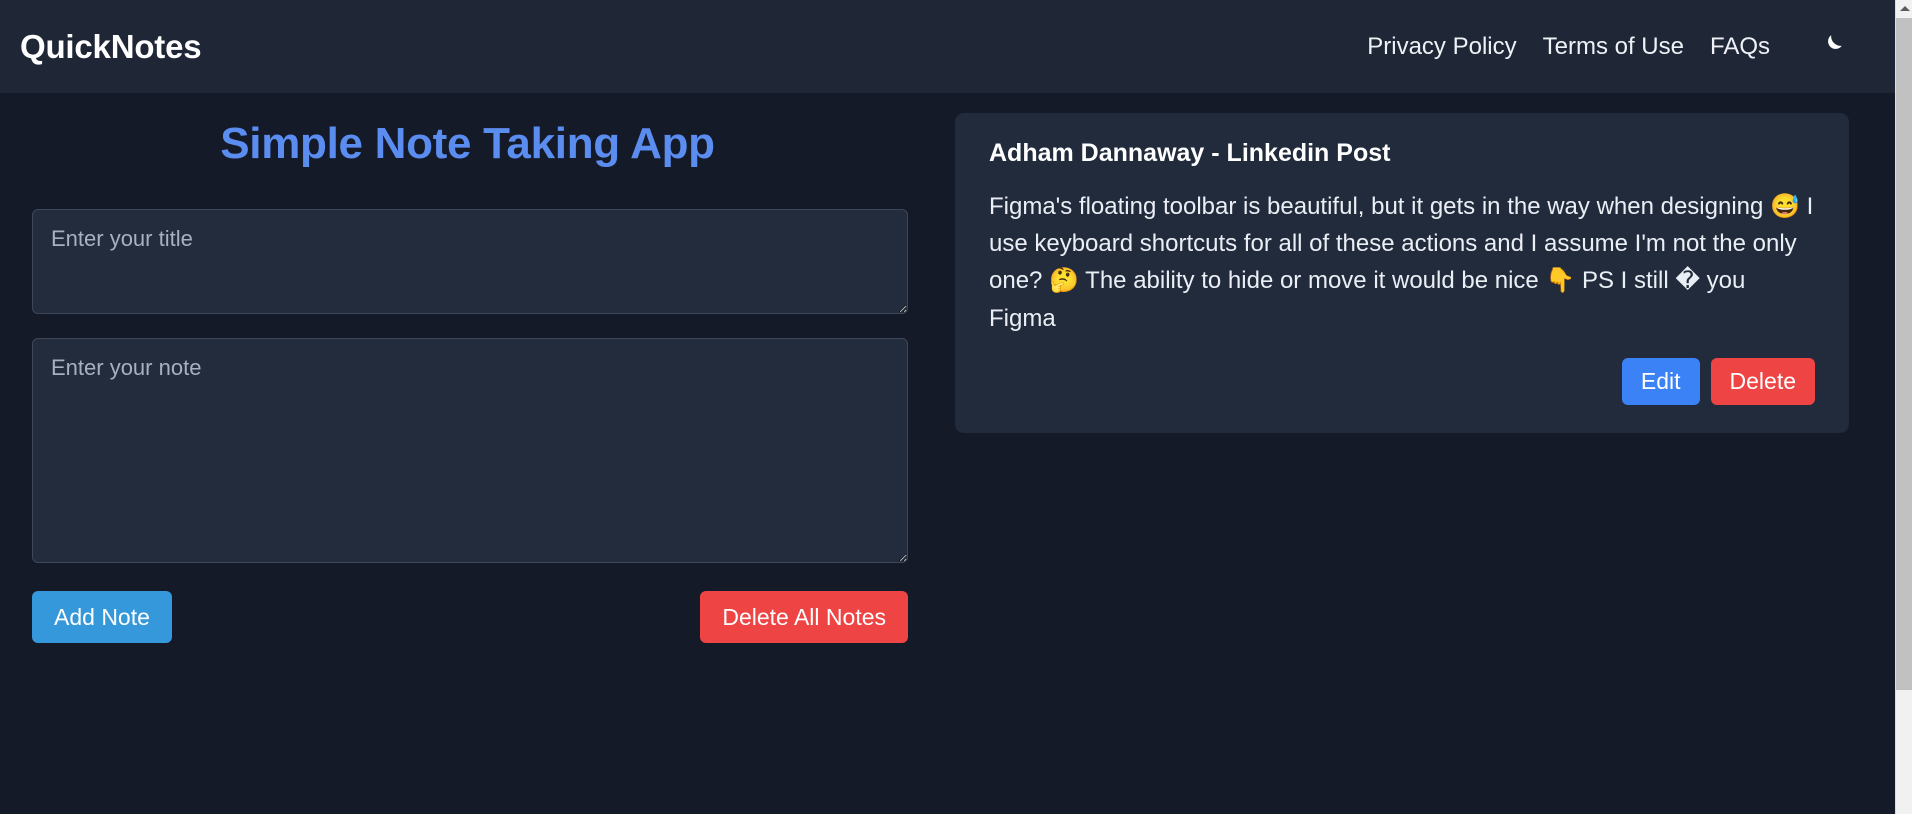 The width and height of the screenshot is (1912, 814). Describe the element at coordinates (467, 143) in the screenshot. I see `page-title: Simple Note Taking App` at that location.